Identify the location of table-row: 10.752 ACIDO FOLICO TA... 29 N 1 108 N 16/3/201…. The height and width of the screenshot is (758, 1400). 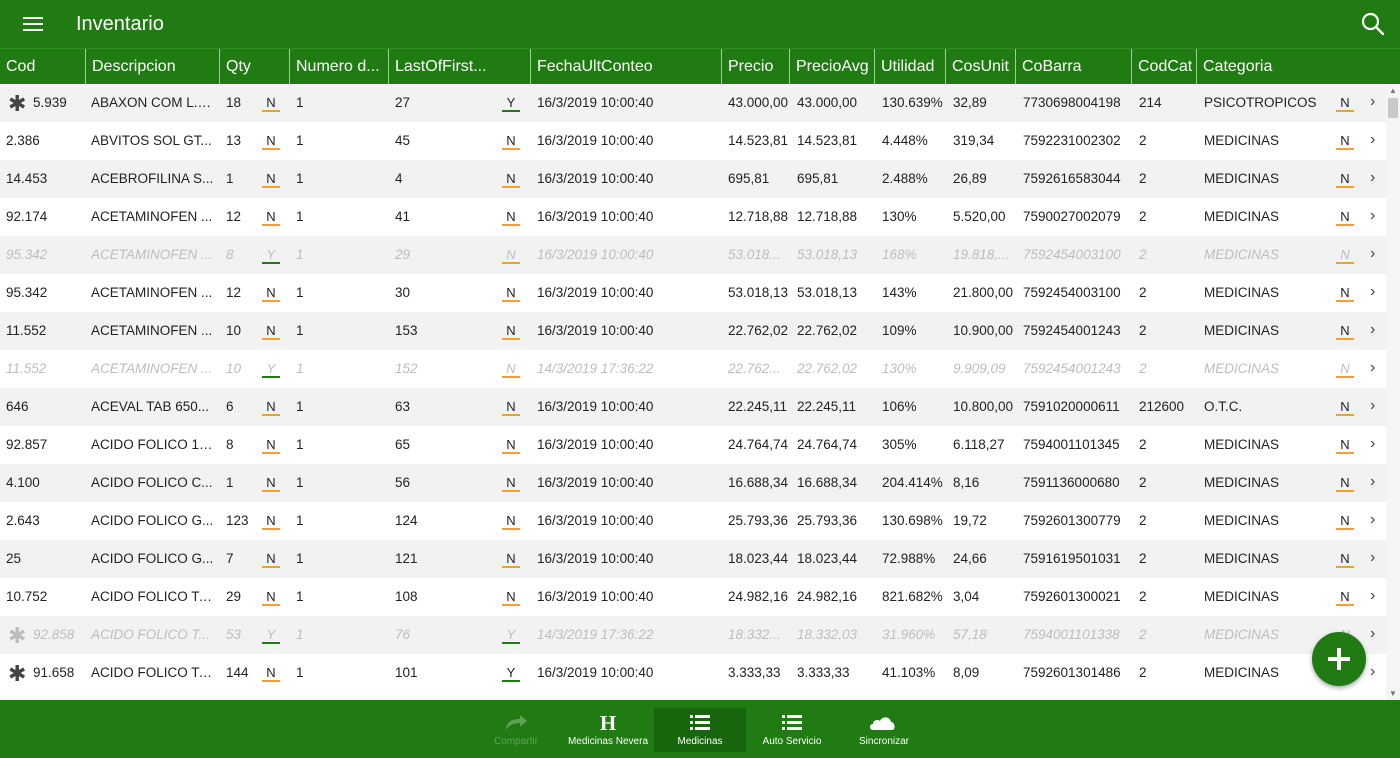
(693, 597).